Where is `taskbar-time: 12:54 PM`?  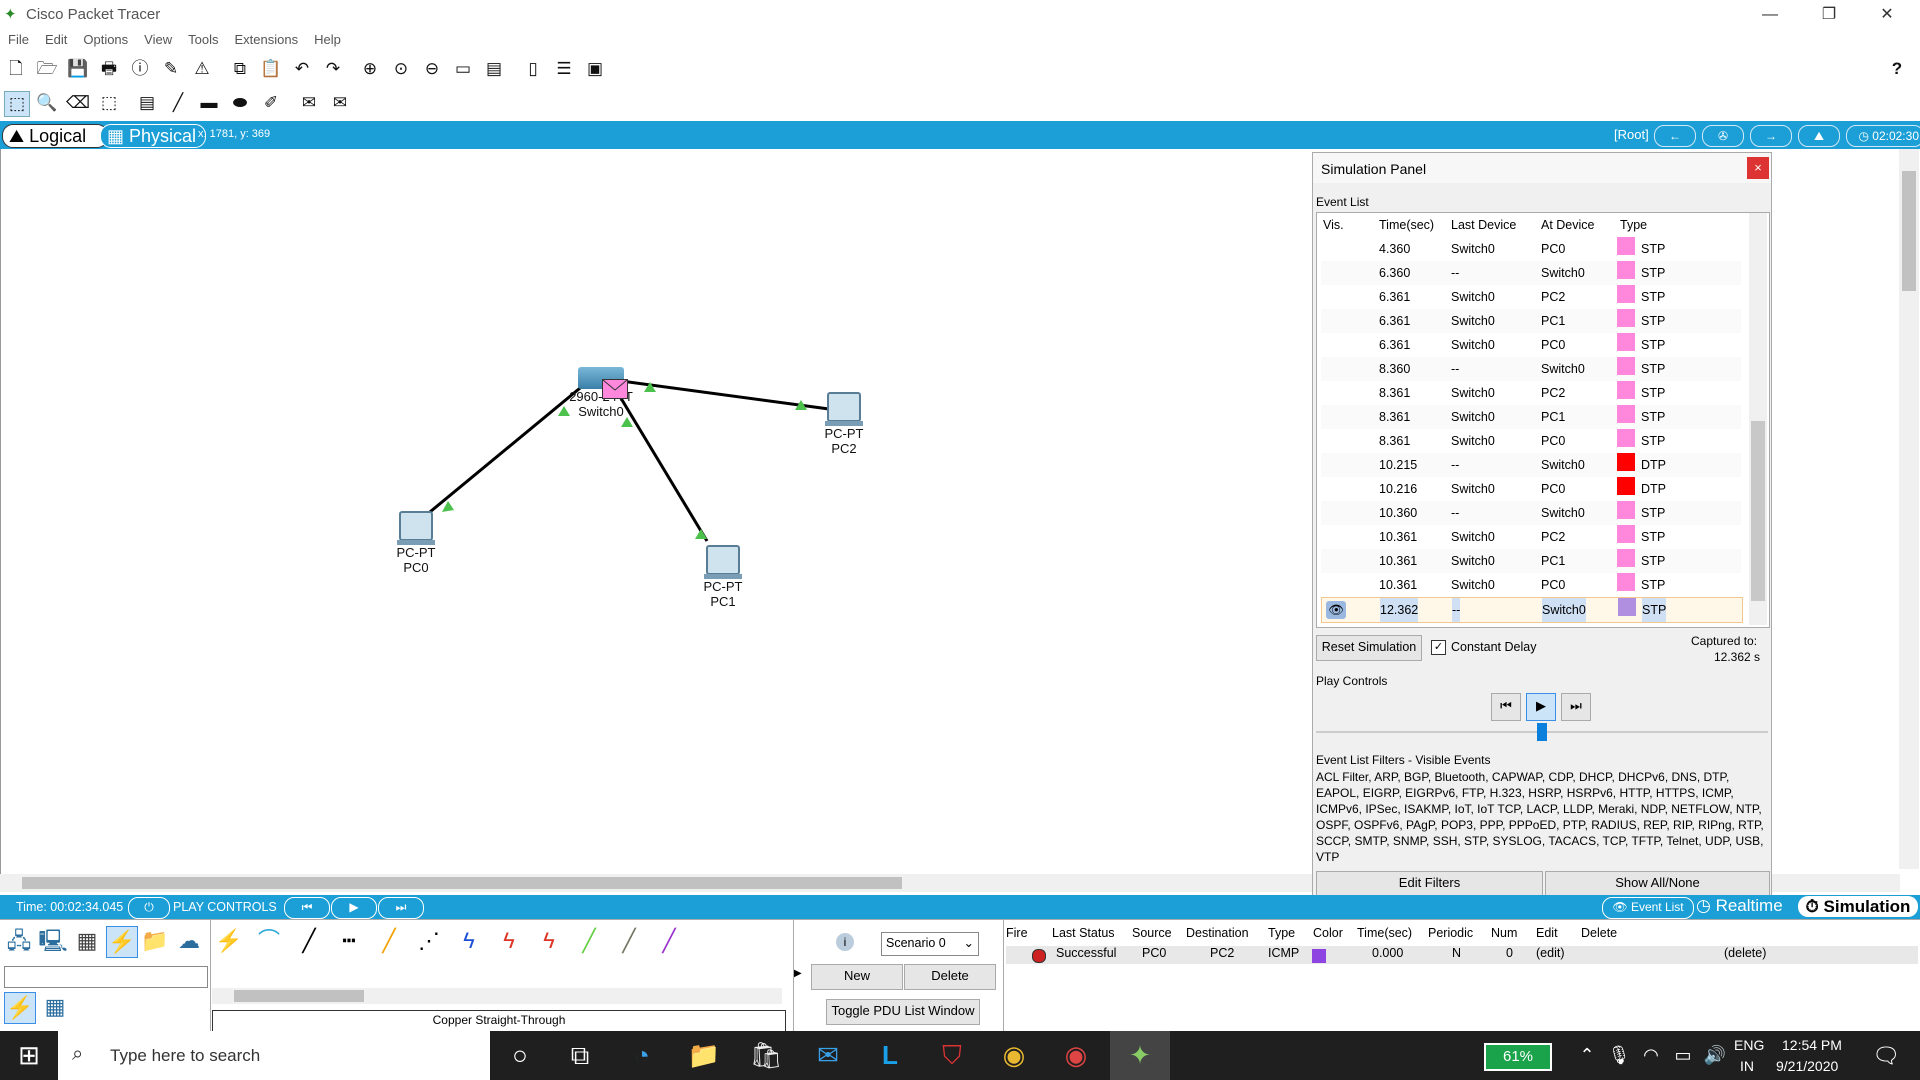 taskbar-time: 12:54 PM is located at coordinates (1812, 1045).